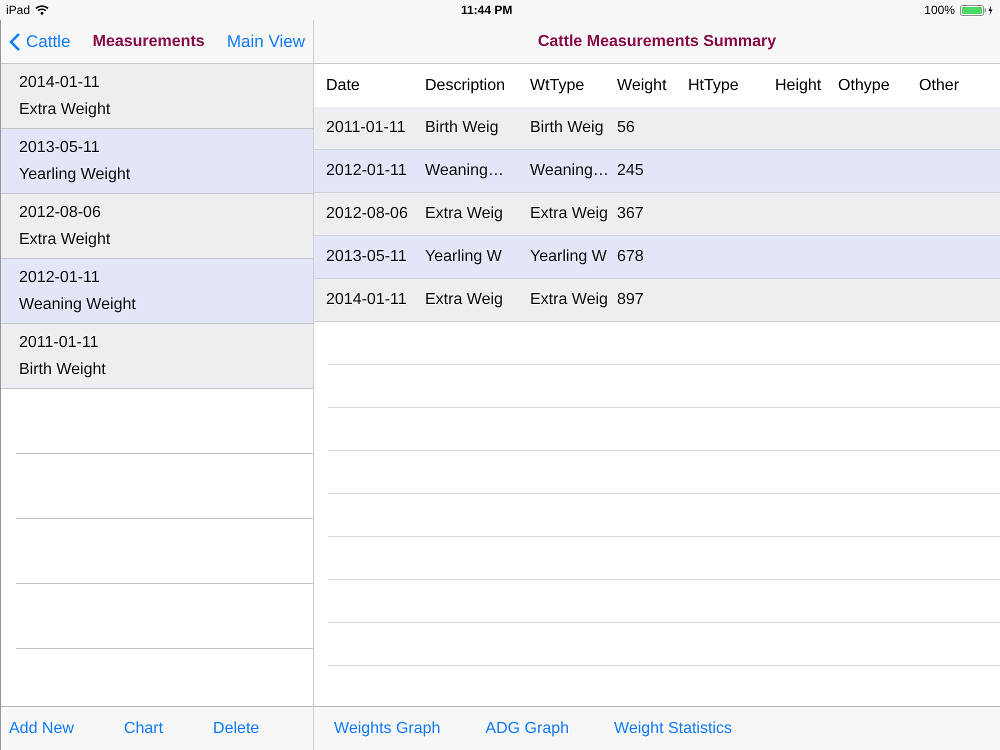 The image size is (1000, 750). Describe the element at coordinates (366, 128) in the screenshot. I see `table-cell-text: 2011-01-11` at that location.